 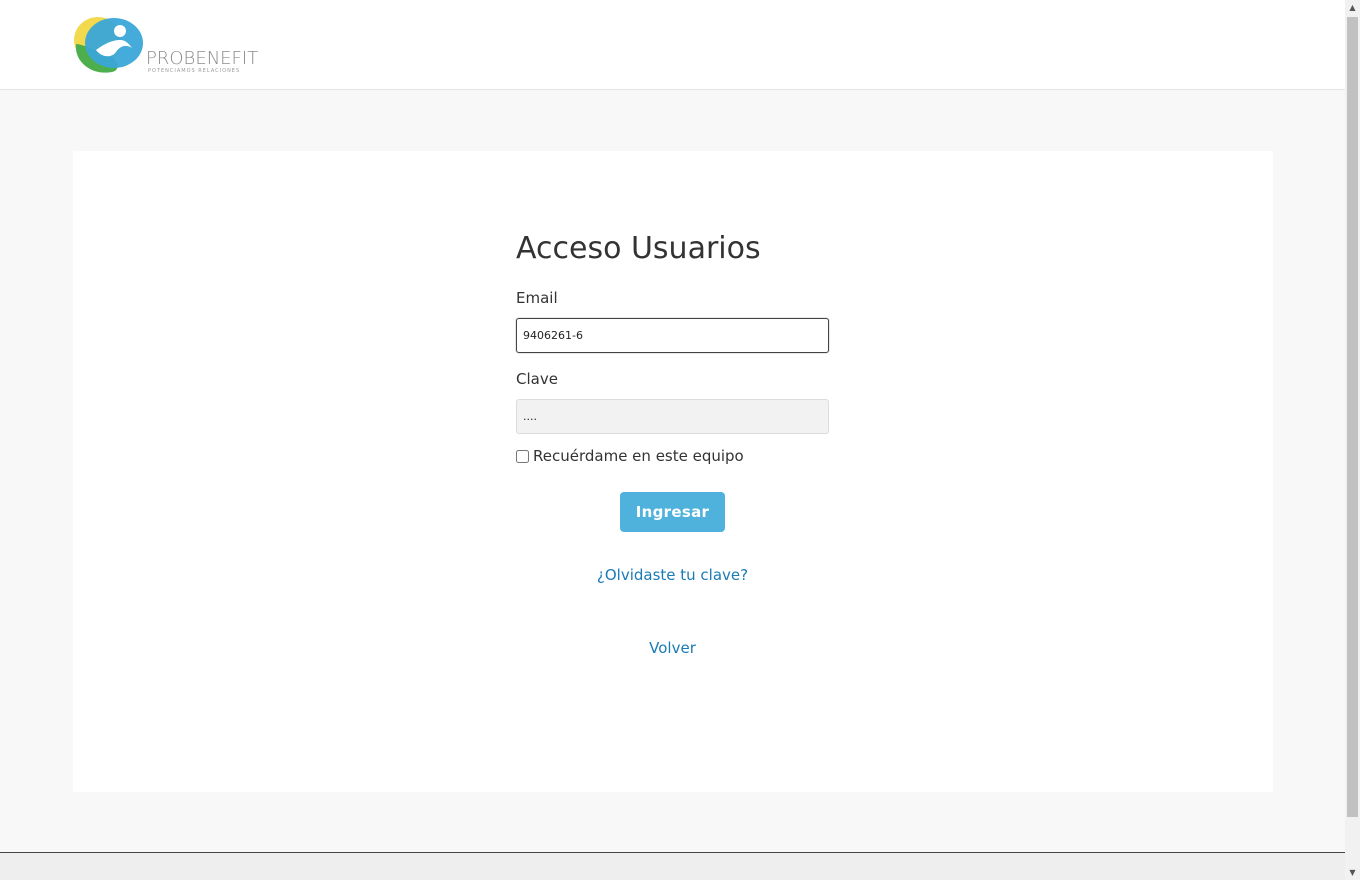 What do you see at coordinates (672, 648) in the screenshot?
I see `back-link: Volver` at bounding box center [672, 648].